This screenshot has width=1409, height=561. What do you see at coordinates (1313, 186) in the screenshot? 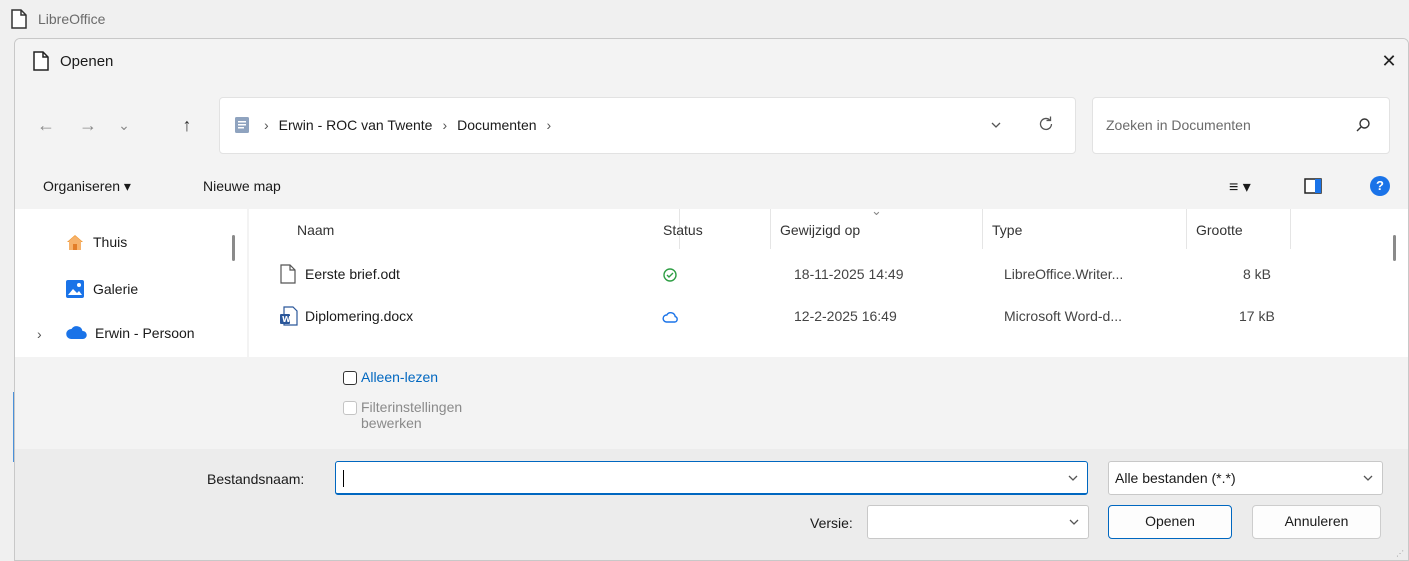
I see `preview-pane-icon` at bounding box center [1313, 186].